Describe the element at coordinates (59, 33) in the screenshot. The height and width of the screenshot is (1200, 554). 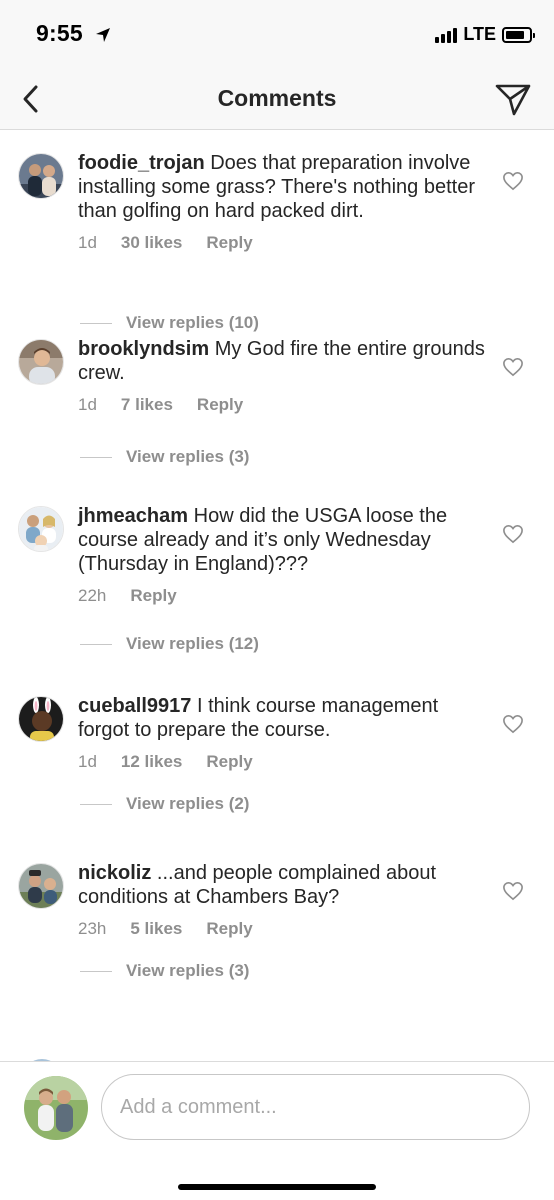
I see `clock-text: 9:55` at that location.